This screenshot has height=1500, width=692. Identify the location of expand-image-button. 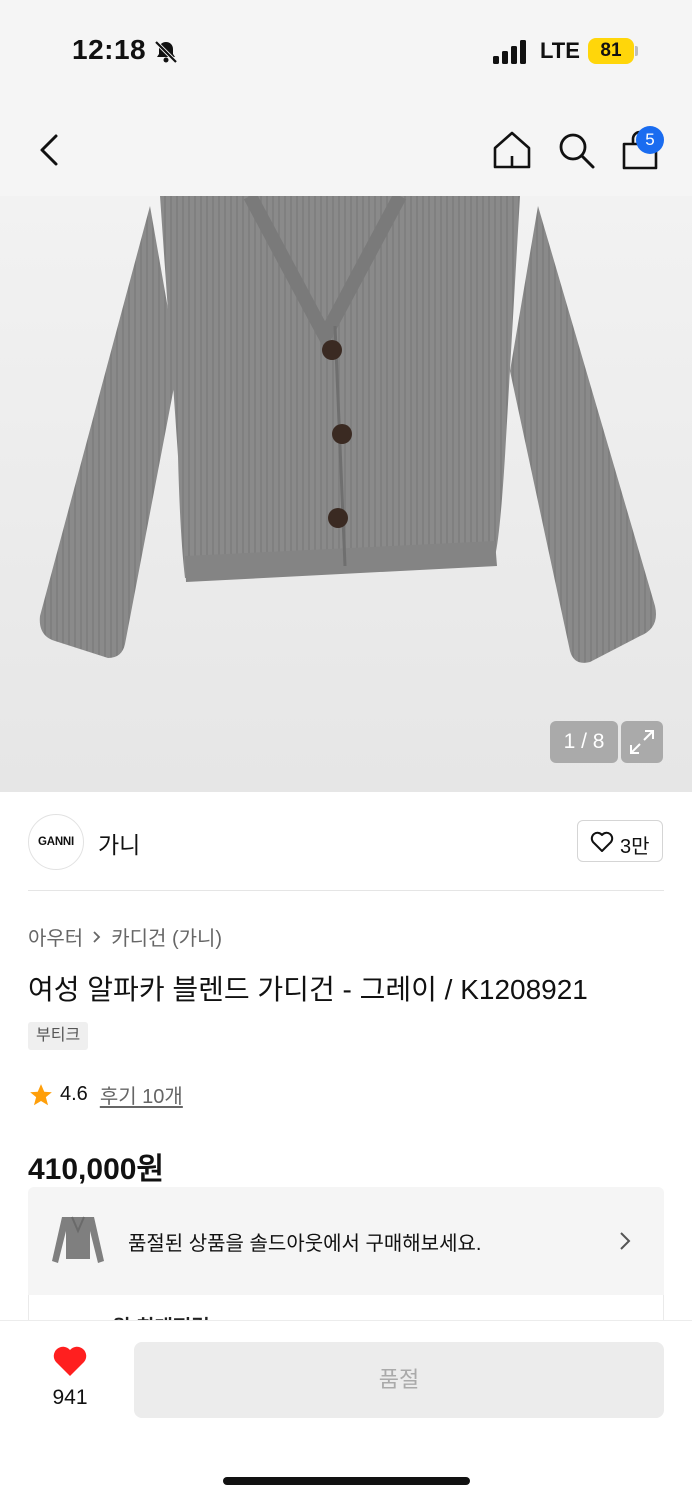
(642, 742).